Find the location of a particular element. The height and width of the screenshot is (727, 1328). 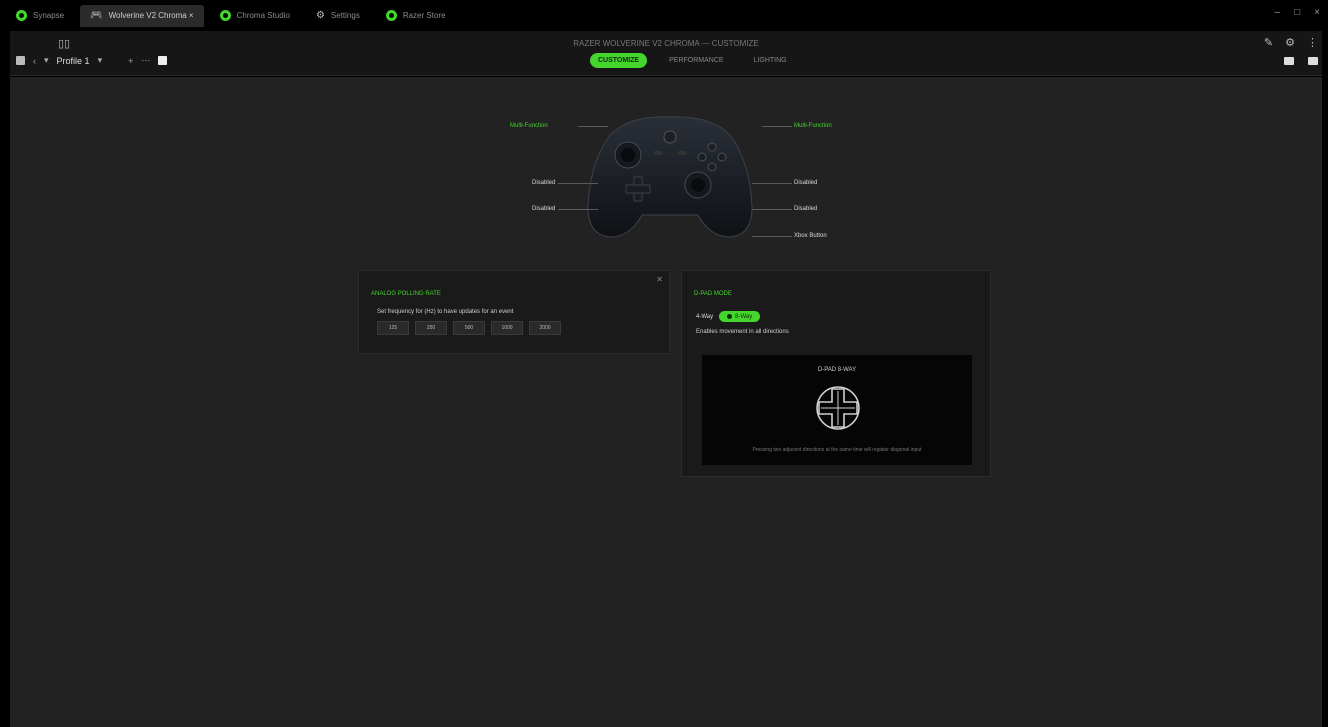

mode-description: Enables movement in all directions is located at coordinates (742, 332).